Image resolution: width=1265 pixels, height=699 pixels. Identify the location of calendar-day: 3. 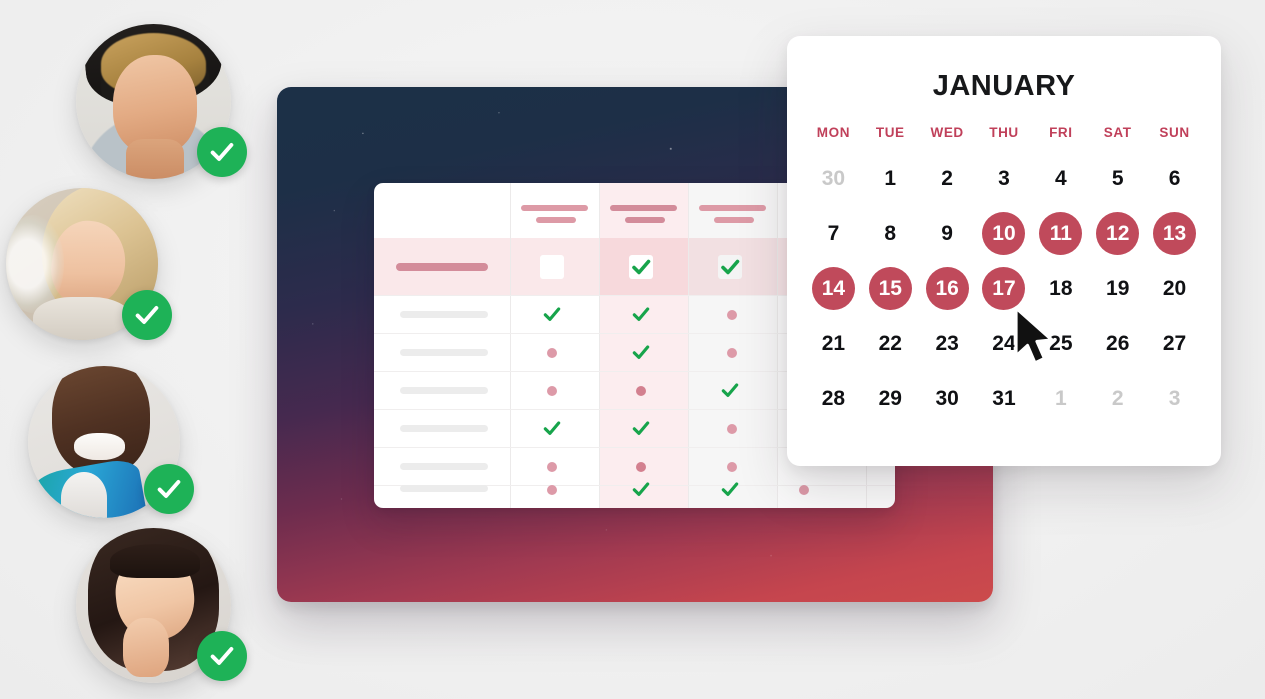
(1004, 178).